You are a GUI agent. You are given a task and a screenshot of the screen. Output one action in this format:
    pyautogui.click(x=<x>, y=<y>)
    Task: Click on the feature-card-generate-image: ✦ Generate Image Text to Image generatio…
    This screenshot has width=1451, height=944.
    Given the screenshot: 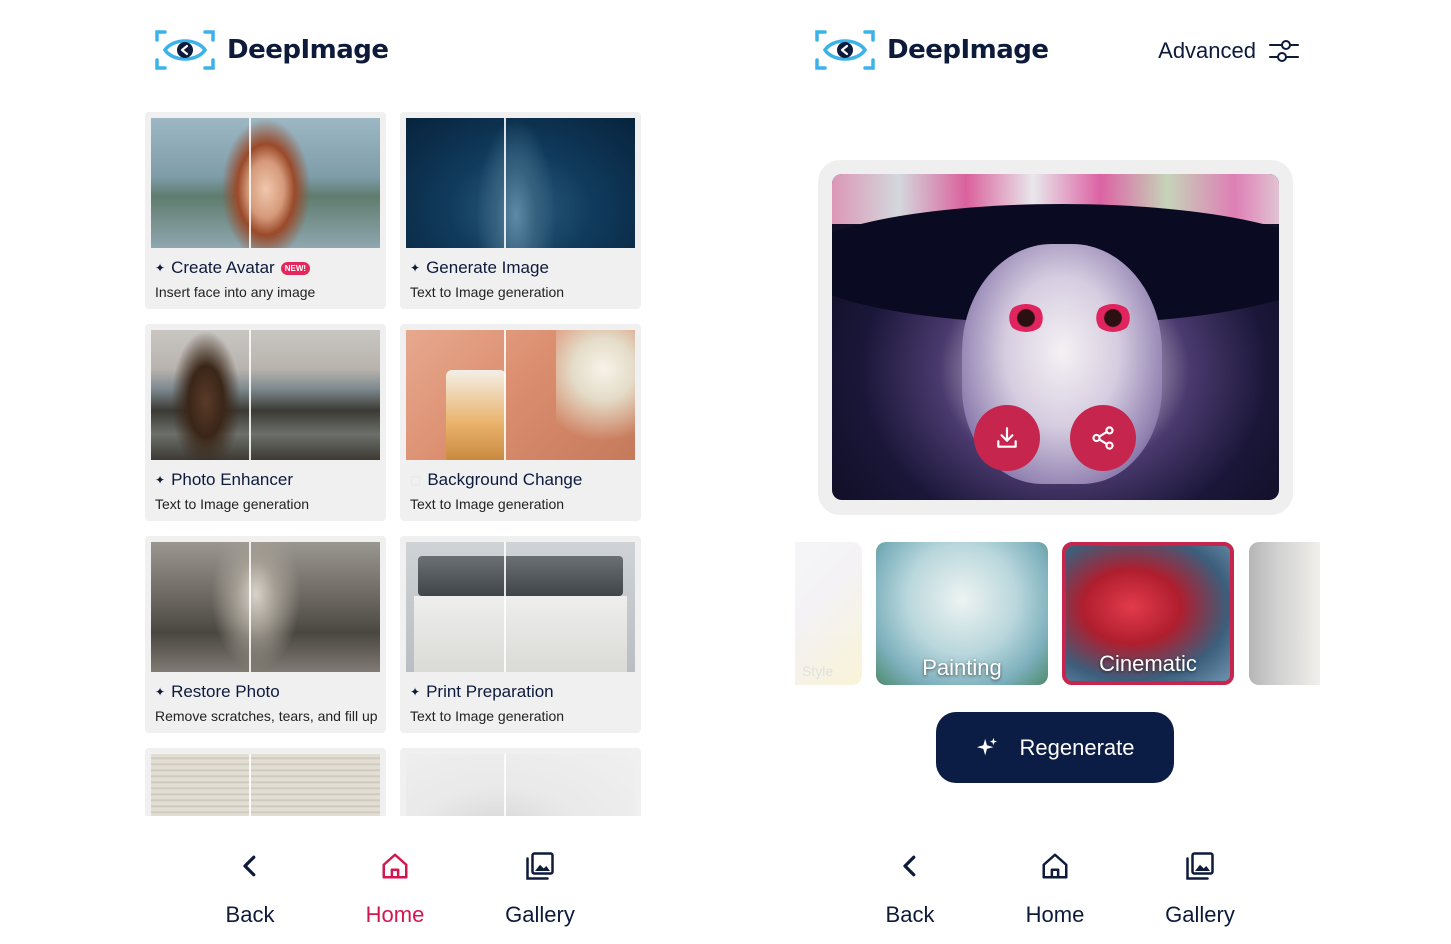 What is the action you would take?
    pyautogui.click(x=520, y=210)
    